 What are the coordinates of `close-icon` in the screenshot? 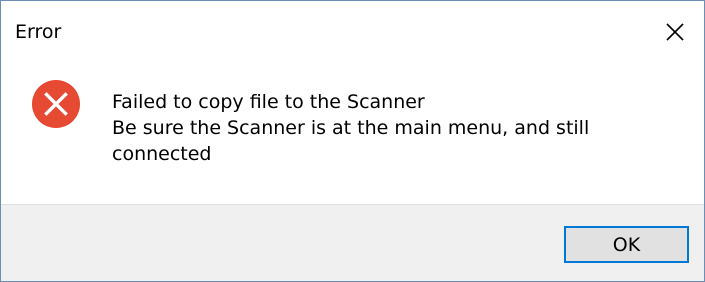 It's located at (675, 32).